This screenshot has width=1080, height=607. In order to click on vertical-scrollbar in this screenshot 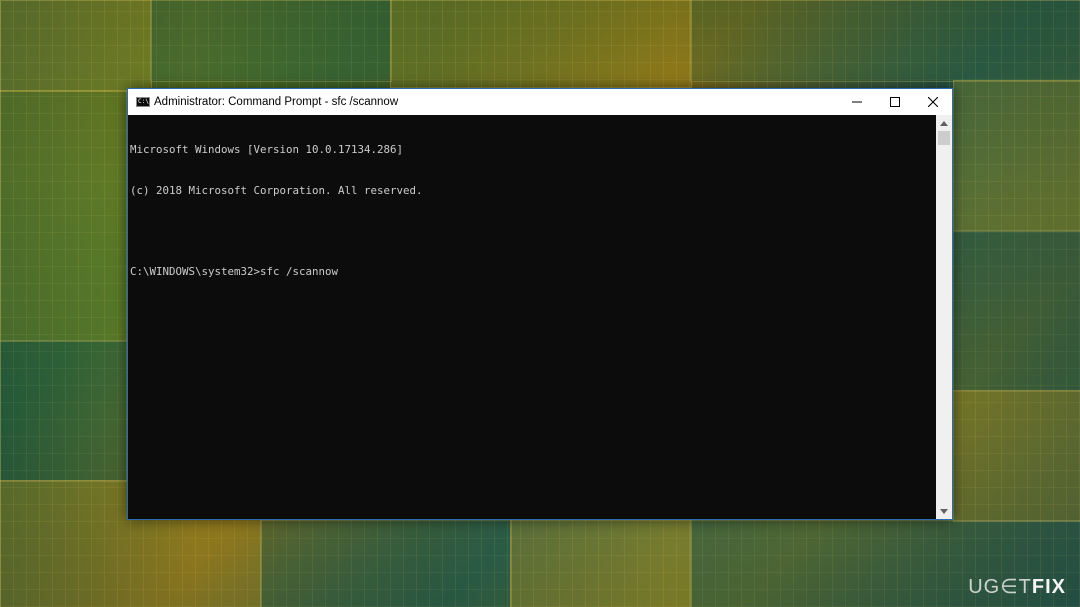, I will do `click(944, 317)`.